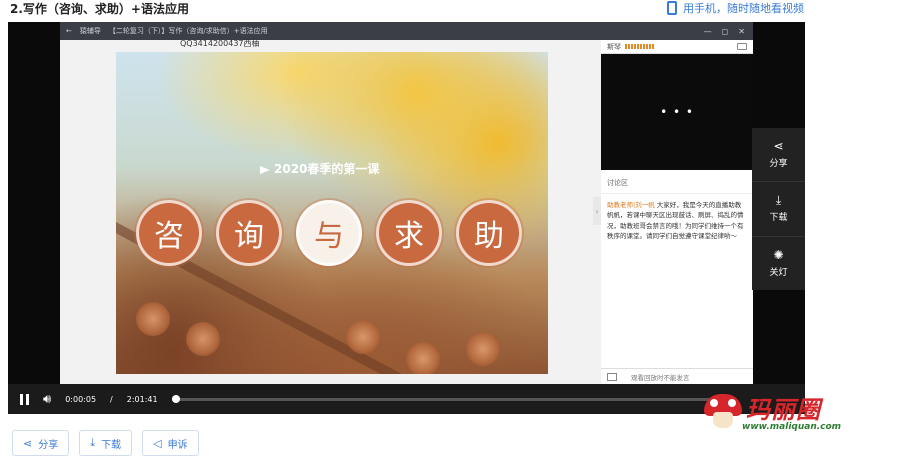 This screenshot has width=900, height=460. What do you see at coordinates (707, 31) in the screenshot?
I see `minimize-icon: —` at bounding box center [707, 31].